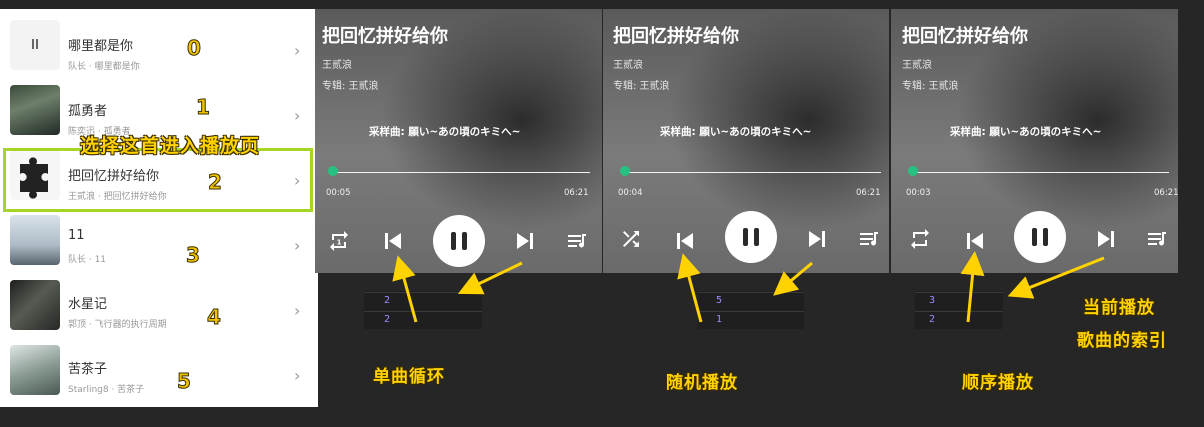 This screenshot has height=427, width=1204. I want to click on mode-caption: 随机播放, so click(702, 383).